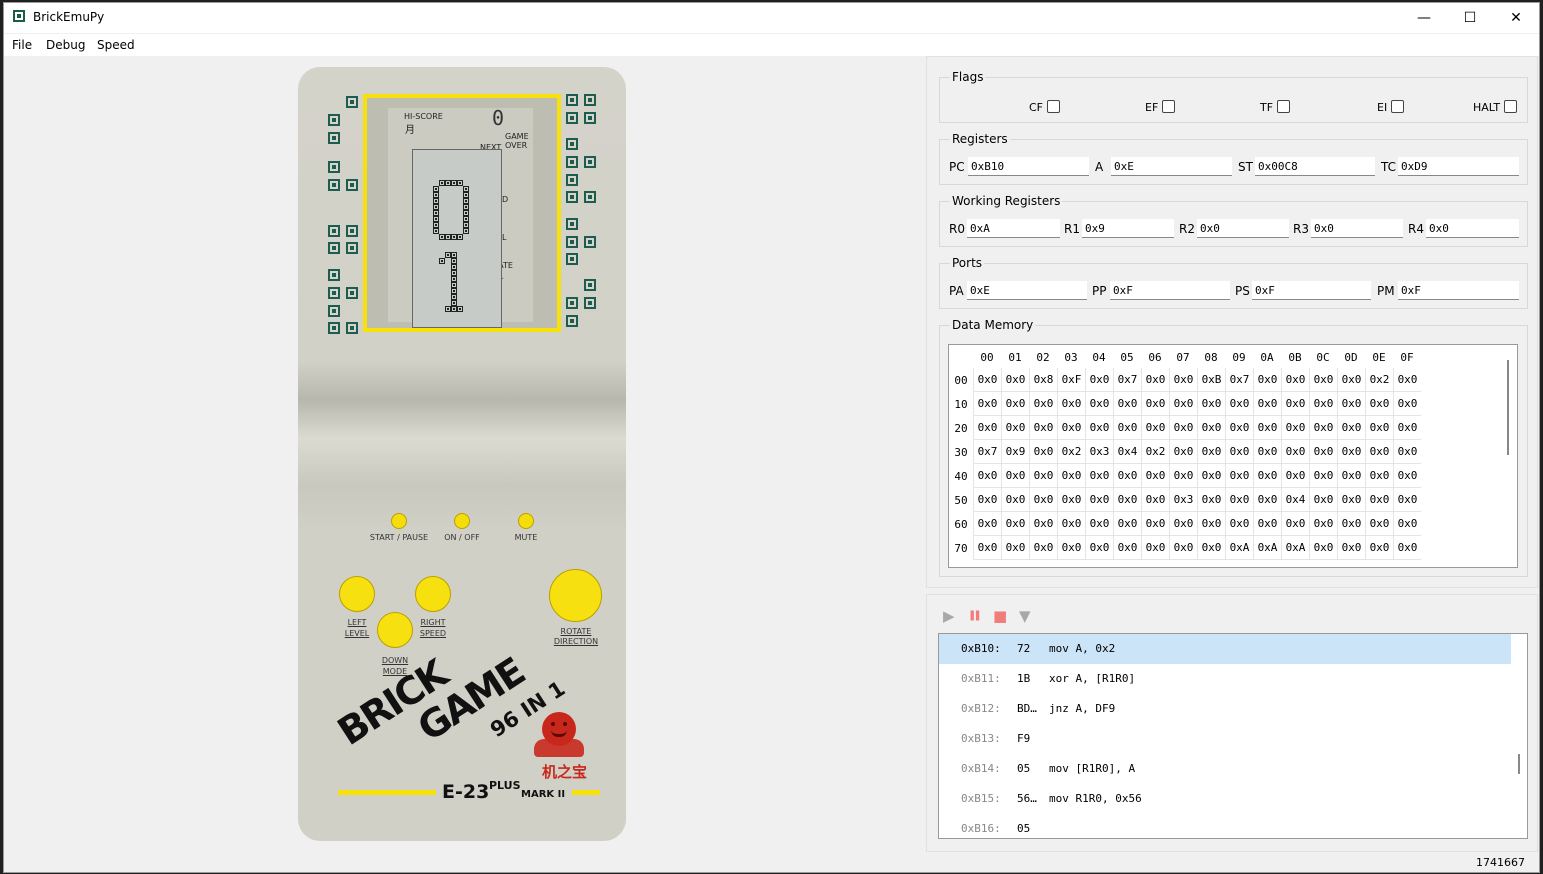 The image size is (1543, 874). Describe the element at coordinates (1239, 380) in the screenshot. I see `memory-cell: 0x7` at that location.